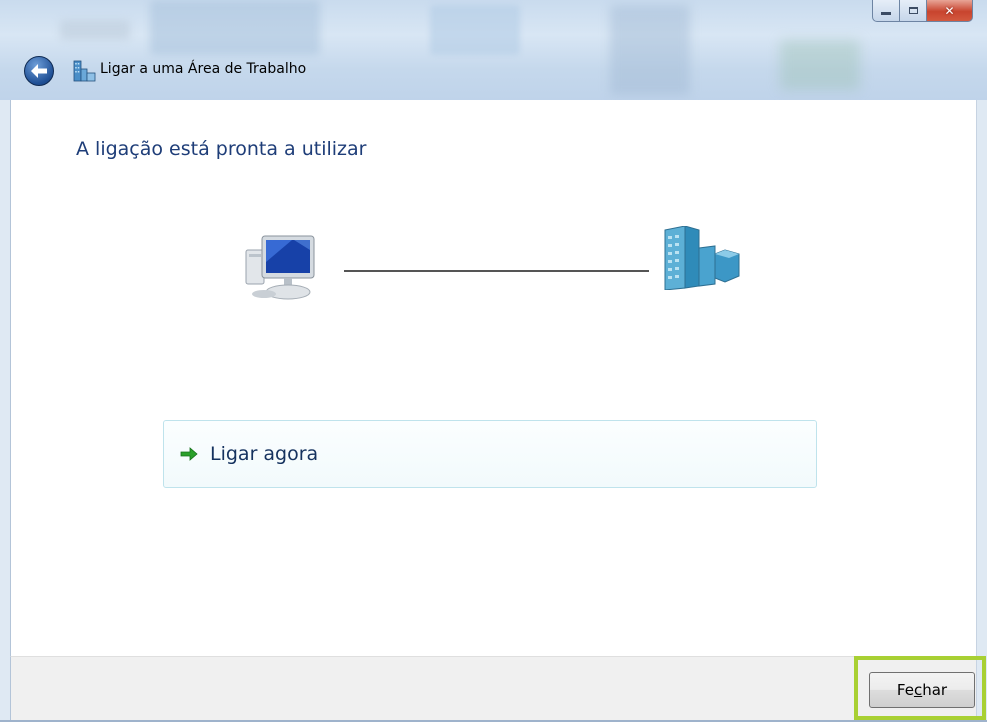 The image size is (987, 722). What do you see at coordinates (702, 258) in the screenshot?
I see `server-icon` at bounding box center [702, 258].